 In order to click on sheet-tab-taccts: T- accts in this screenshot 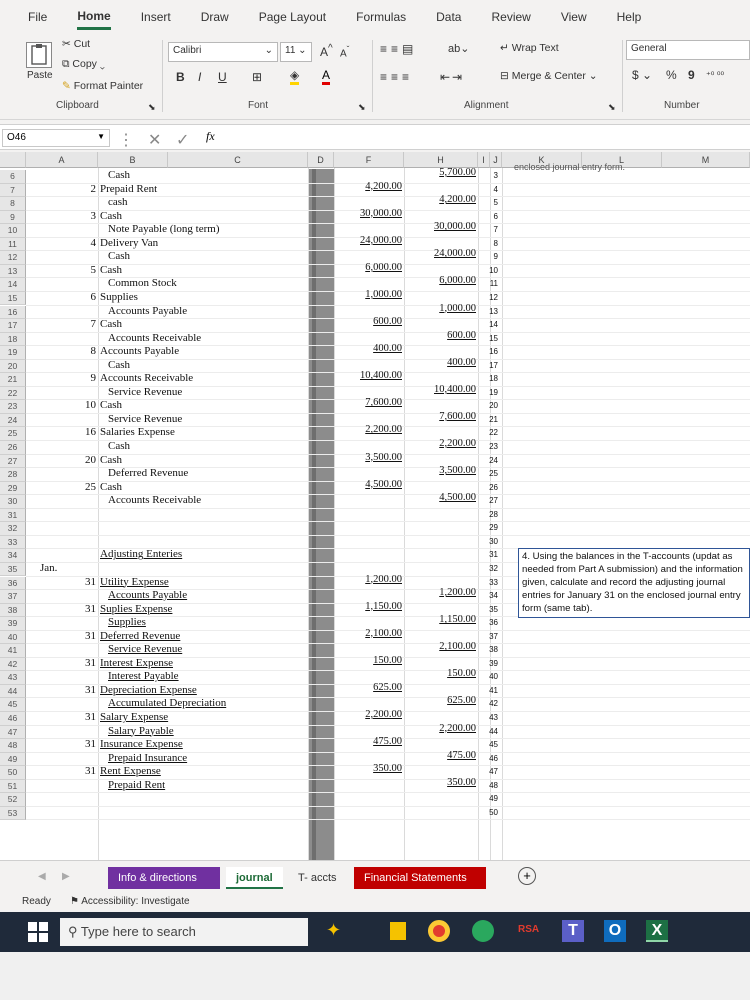, I will do `click(317, 878)`.